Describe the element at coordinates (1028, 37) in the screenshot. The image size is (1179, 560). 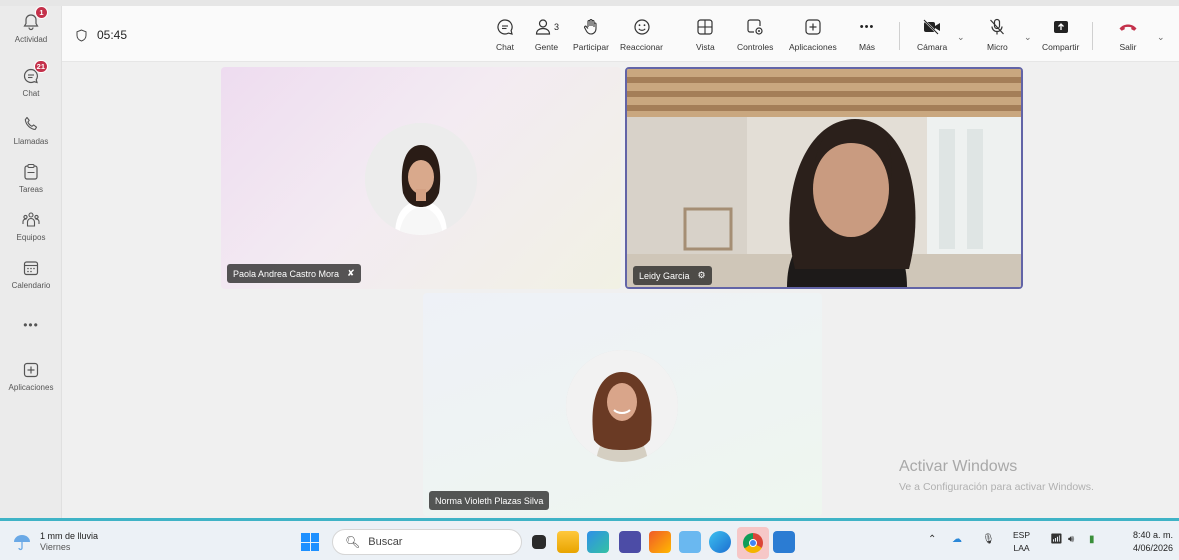
I see `mic-chevron-down-icon: ⌄` at that location.